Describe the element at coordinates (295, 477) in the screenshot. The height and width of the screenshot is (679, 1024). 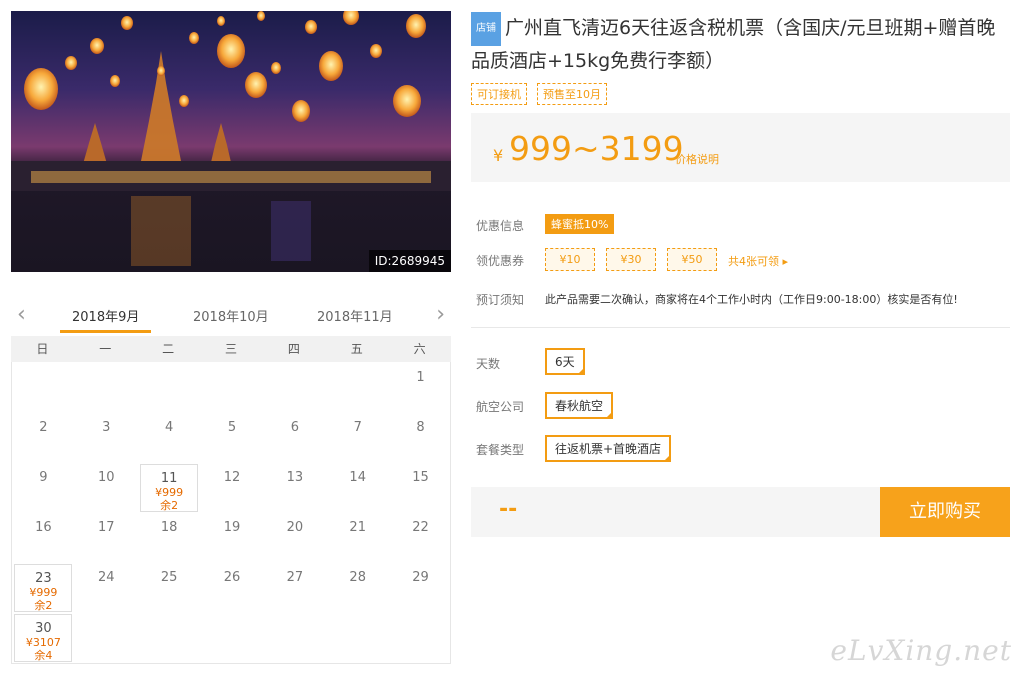
I see `day-number: 13` at that location.